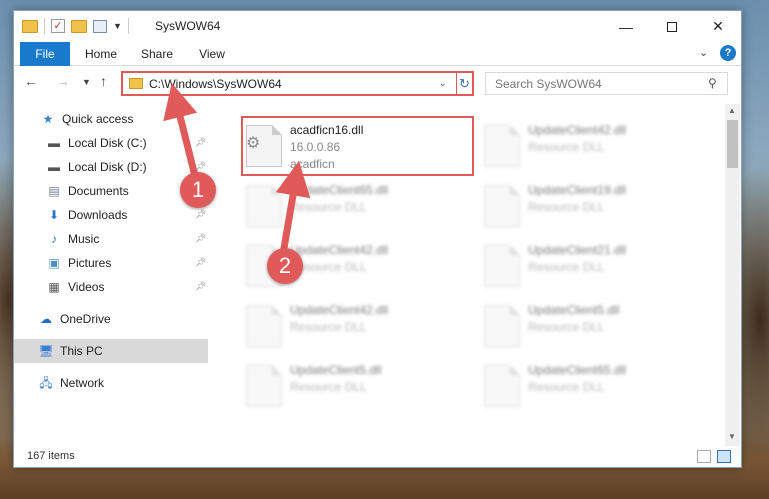 Image resolution: width=769 pixels, height=499 pixels. Describe the element at coordinates (112, 263) in the screenshot. I see `sidebar-item-pictures: ▣ Pictures 📌︎` at that location.